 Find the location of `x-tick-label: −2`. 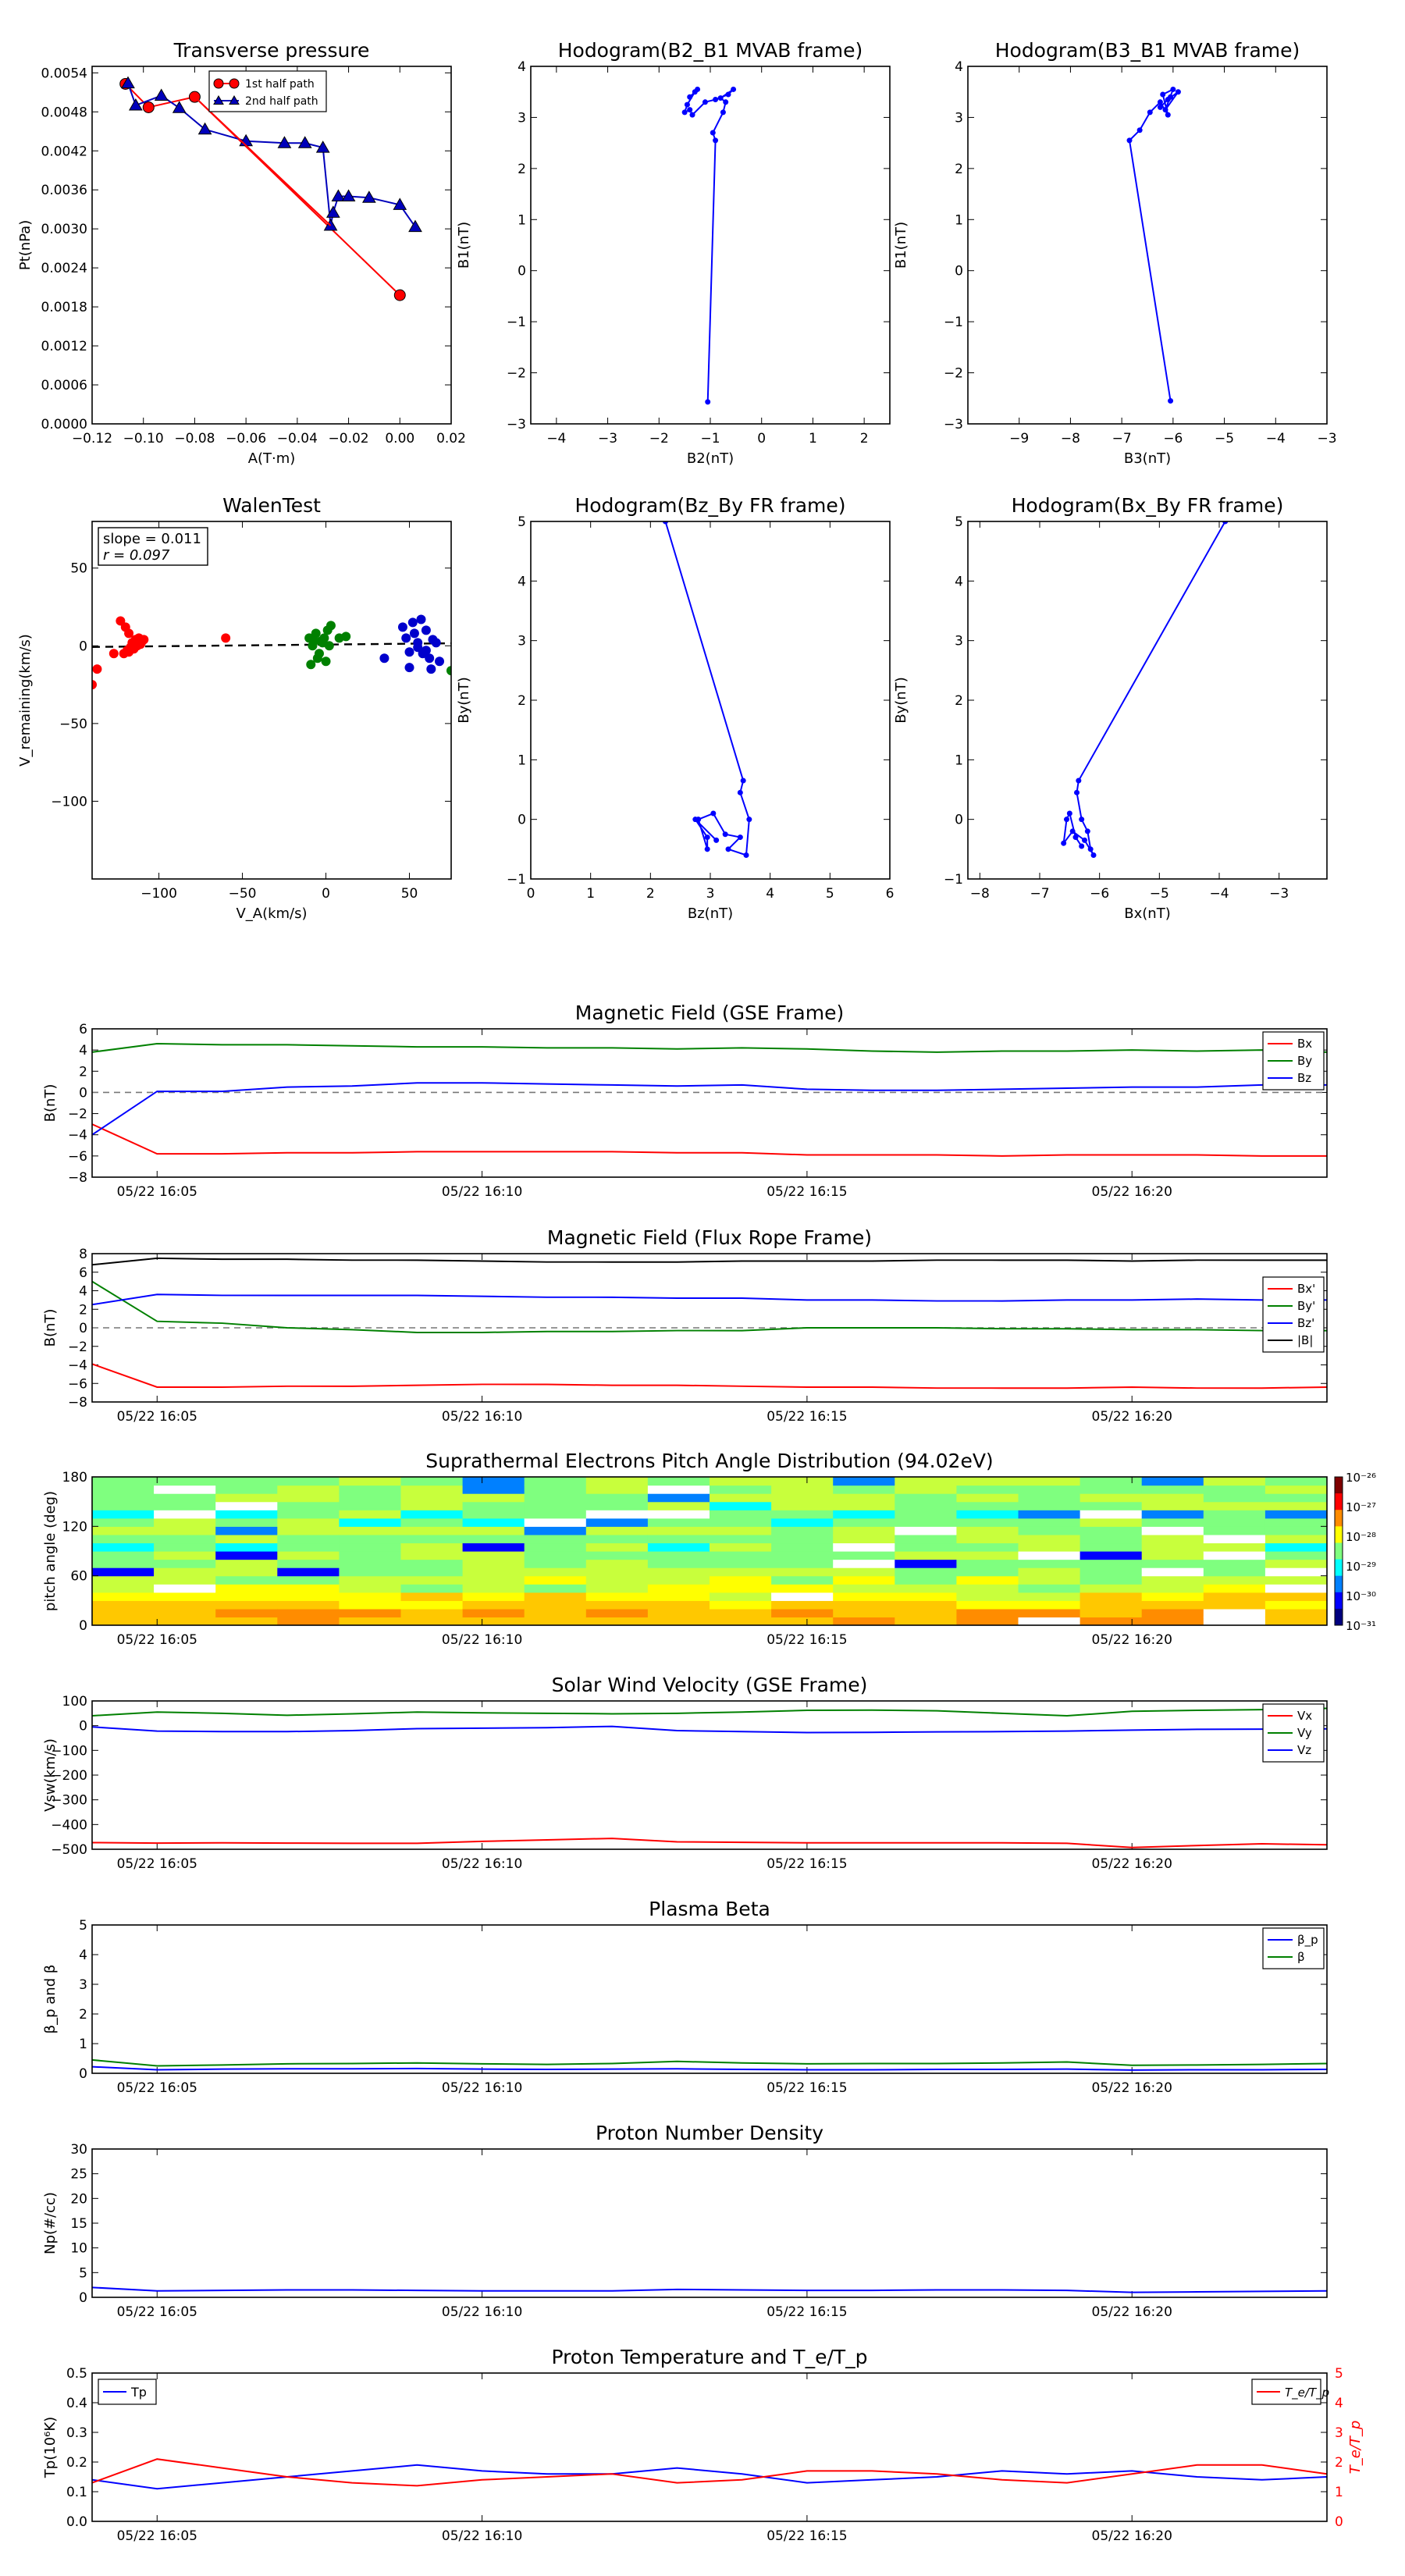

x-tick-label: −2 is located at coordinates (659, 439).